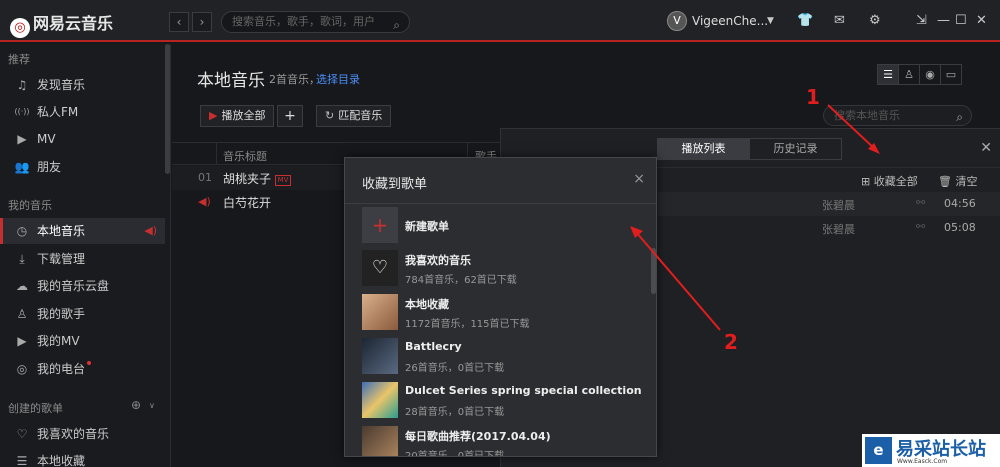  What do you see at coordinates (878, 450) in the screenshot?
I see `watermark-emblem: e` at bounding box center [878, 450].